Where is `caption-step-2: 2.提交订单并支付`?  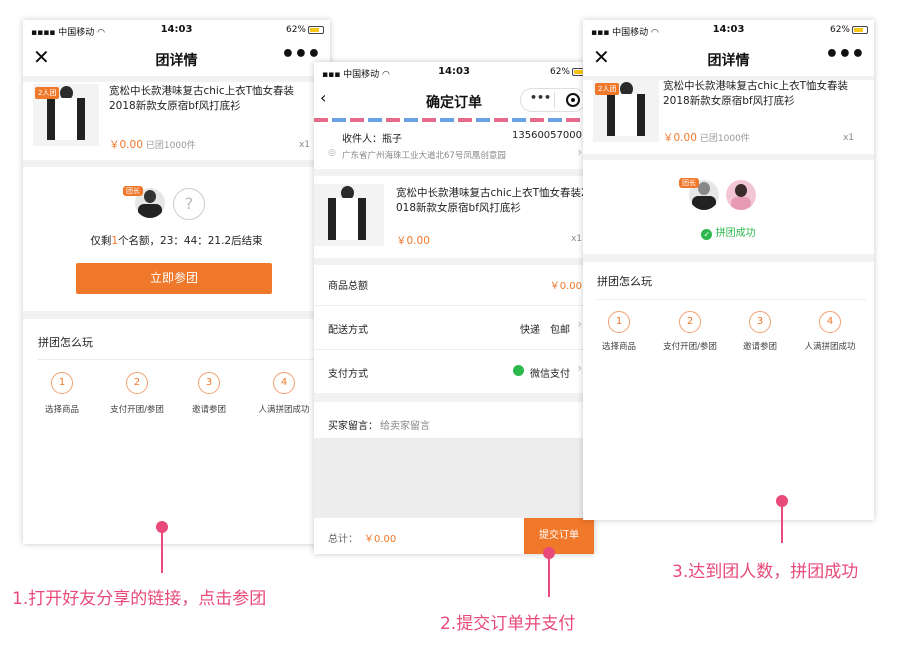
caption-step-2: 2.提交订单并支付 is located at coordinates (508, 624).